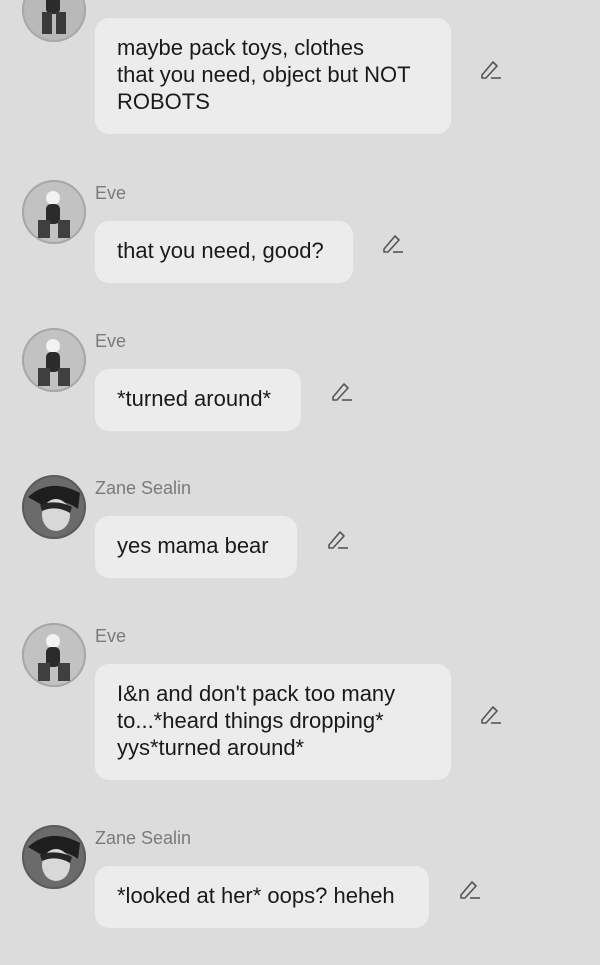  Describe the element at coordinates (196, 547) in the screenshot. I see `message-bubble: yes mama bear` at that location.